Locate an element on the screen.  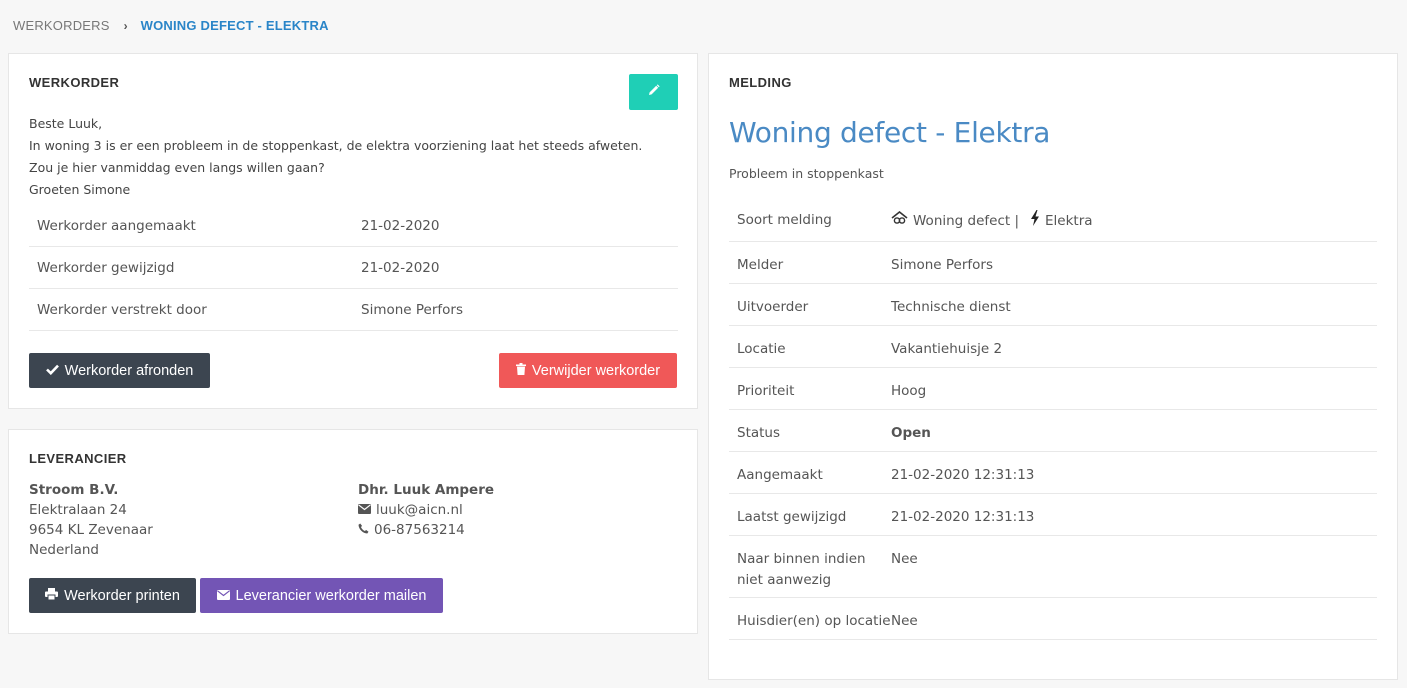
supplier-company: Stroom B.V. is located at coordinates (74, 490).